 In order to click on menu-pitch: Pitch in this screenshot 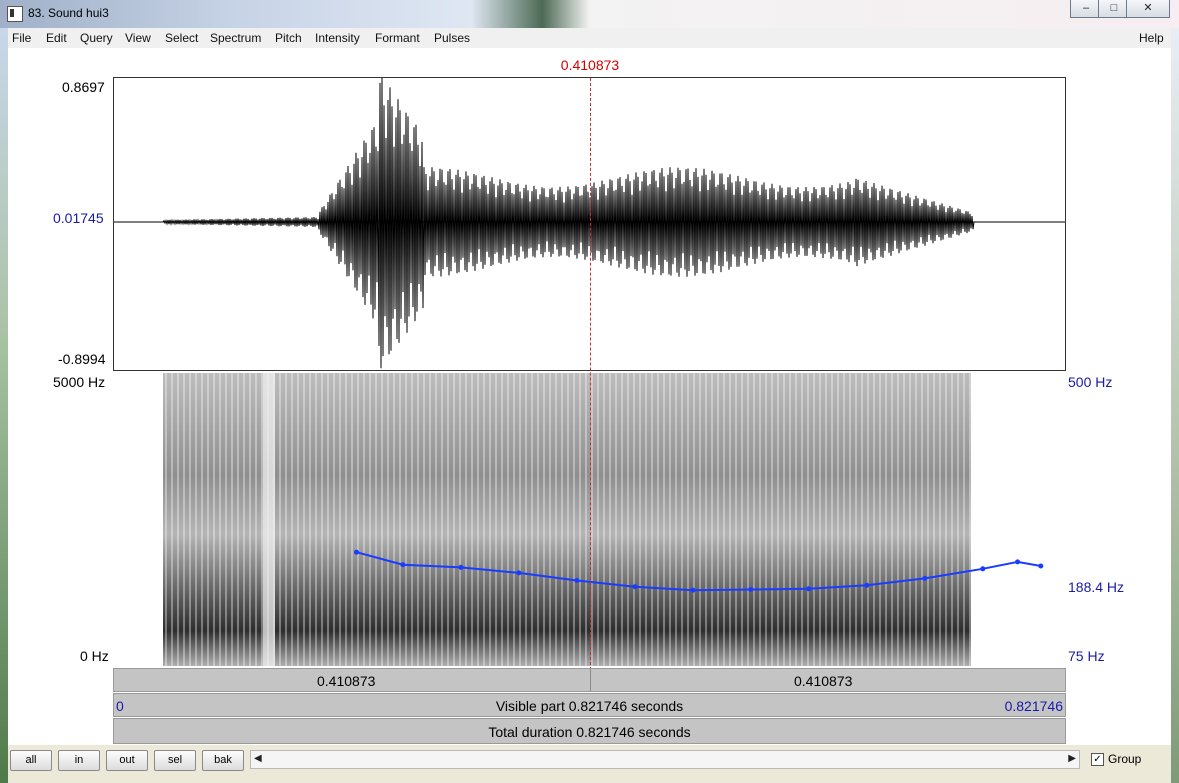, I will do `click(288, 38)`.